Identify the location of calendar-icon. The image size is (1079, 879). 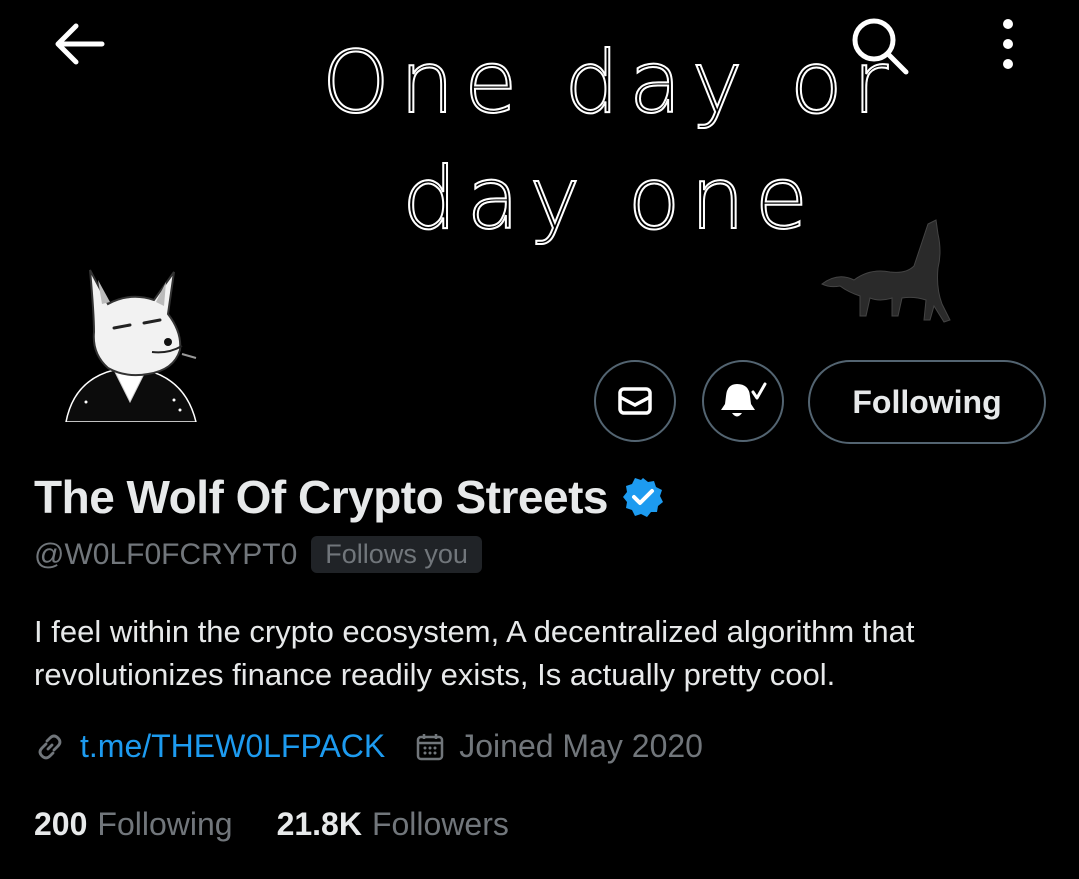
(430, 746).